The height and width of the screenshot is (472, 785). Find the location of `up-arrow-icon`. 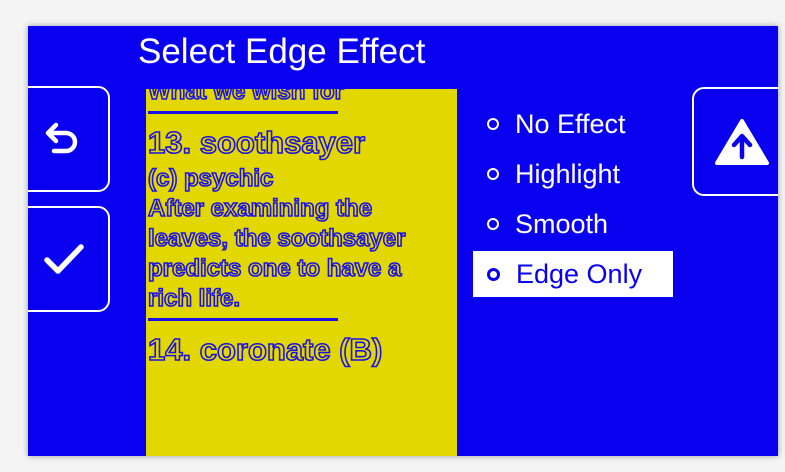

up-arrow-icon is located at coordinates (742, 141).